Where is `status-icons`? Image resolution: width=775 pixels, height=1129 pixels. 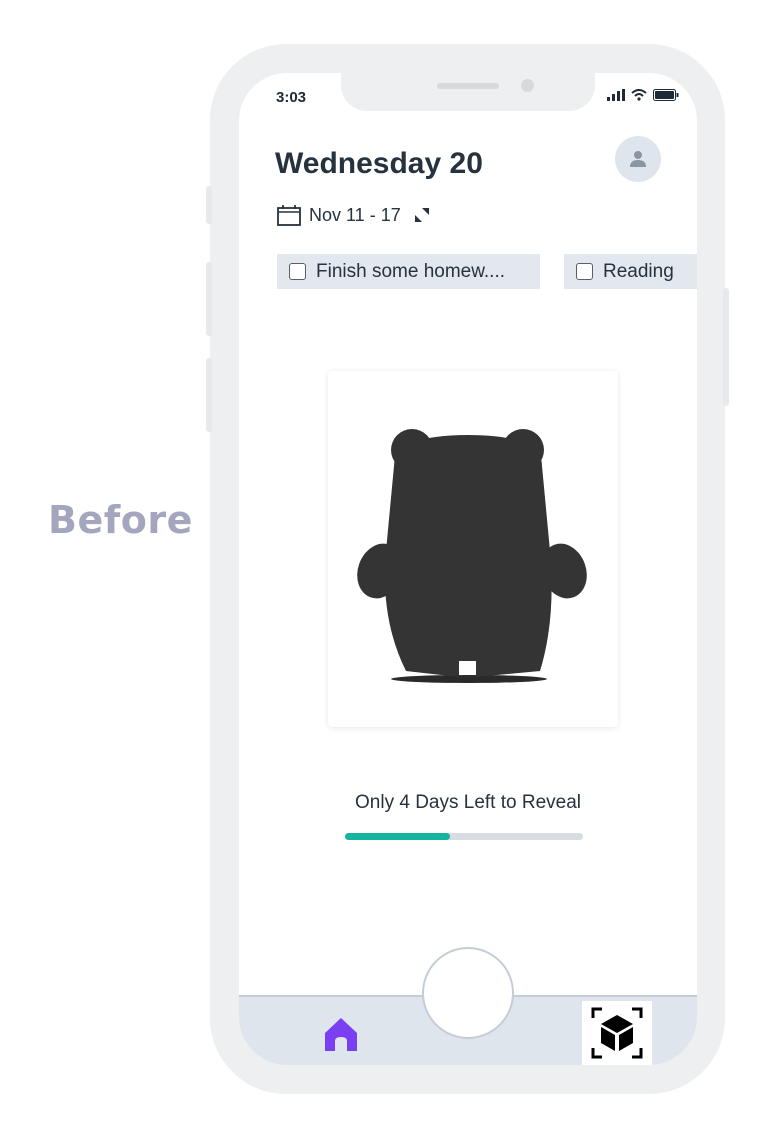 status-icons is located at coordinates (643, 95).